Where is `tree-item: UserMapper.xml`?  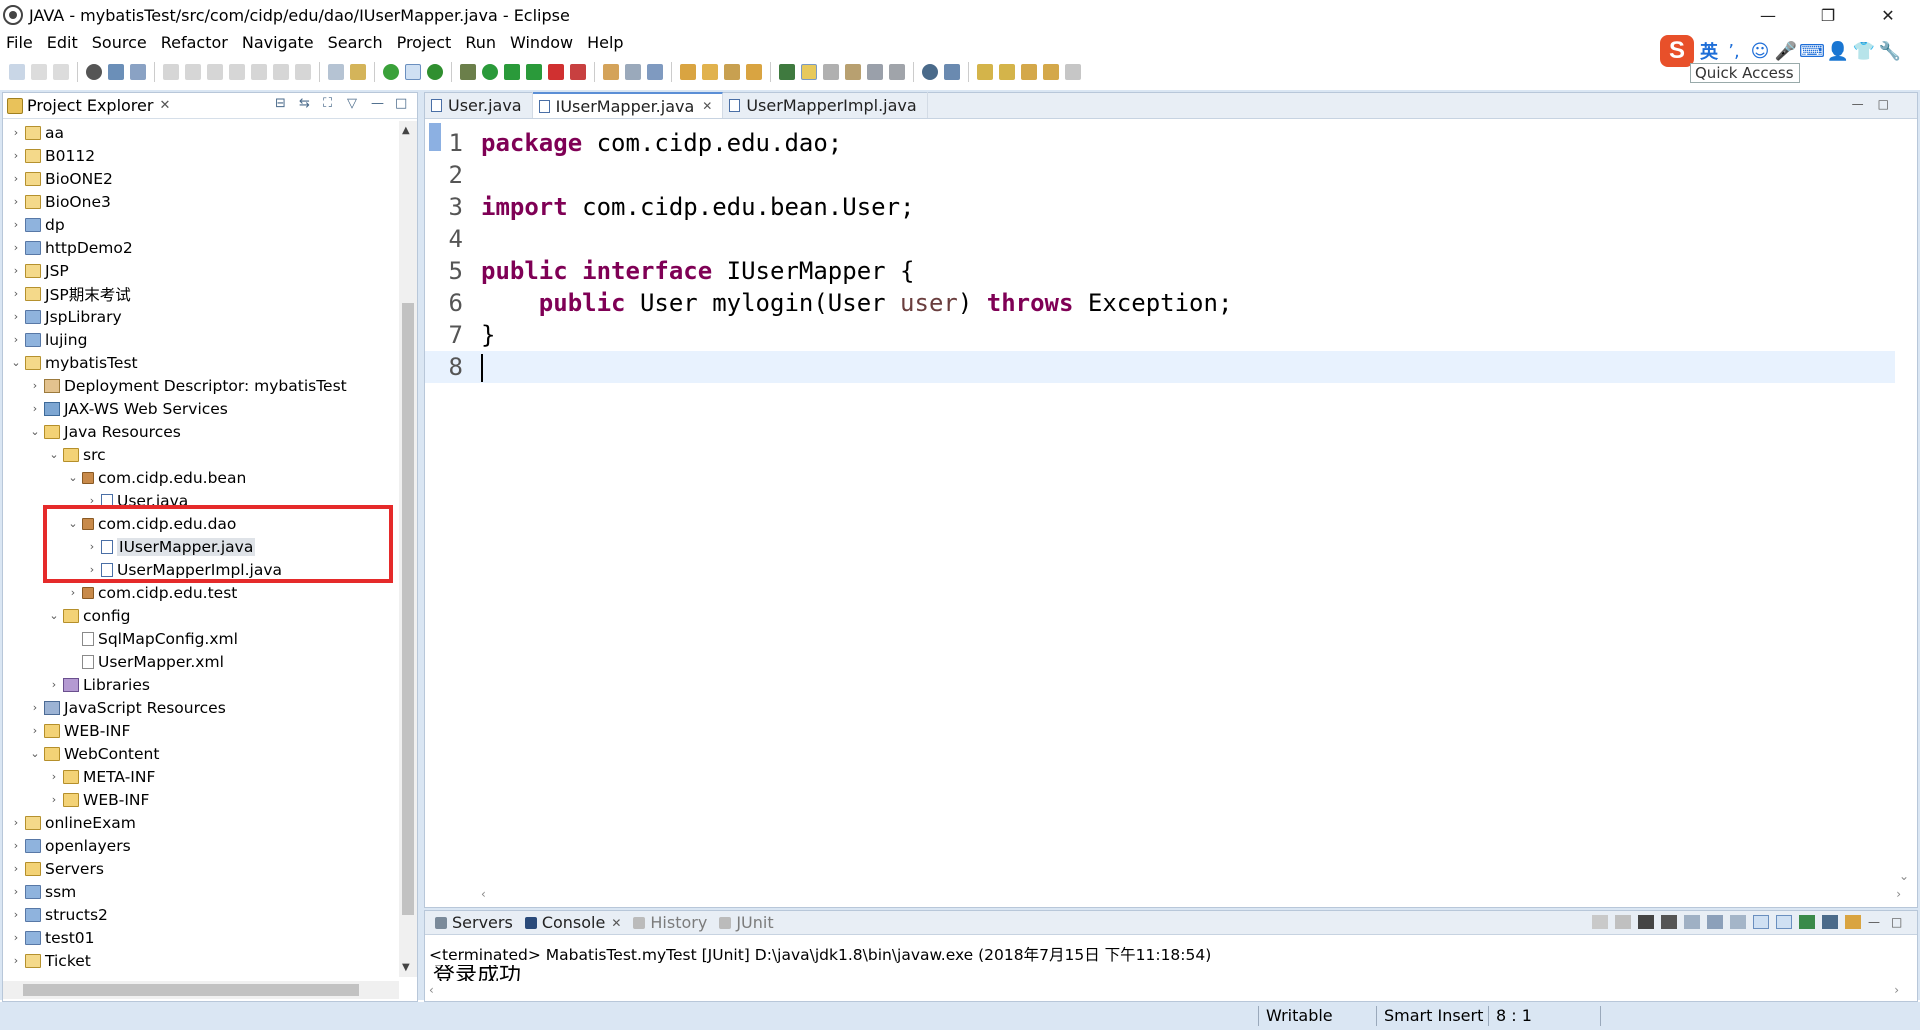 tree-item: UserMapper.xml is located at coordinates (145, 661).